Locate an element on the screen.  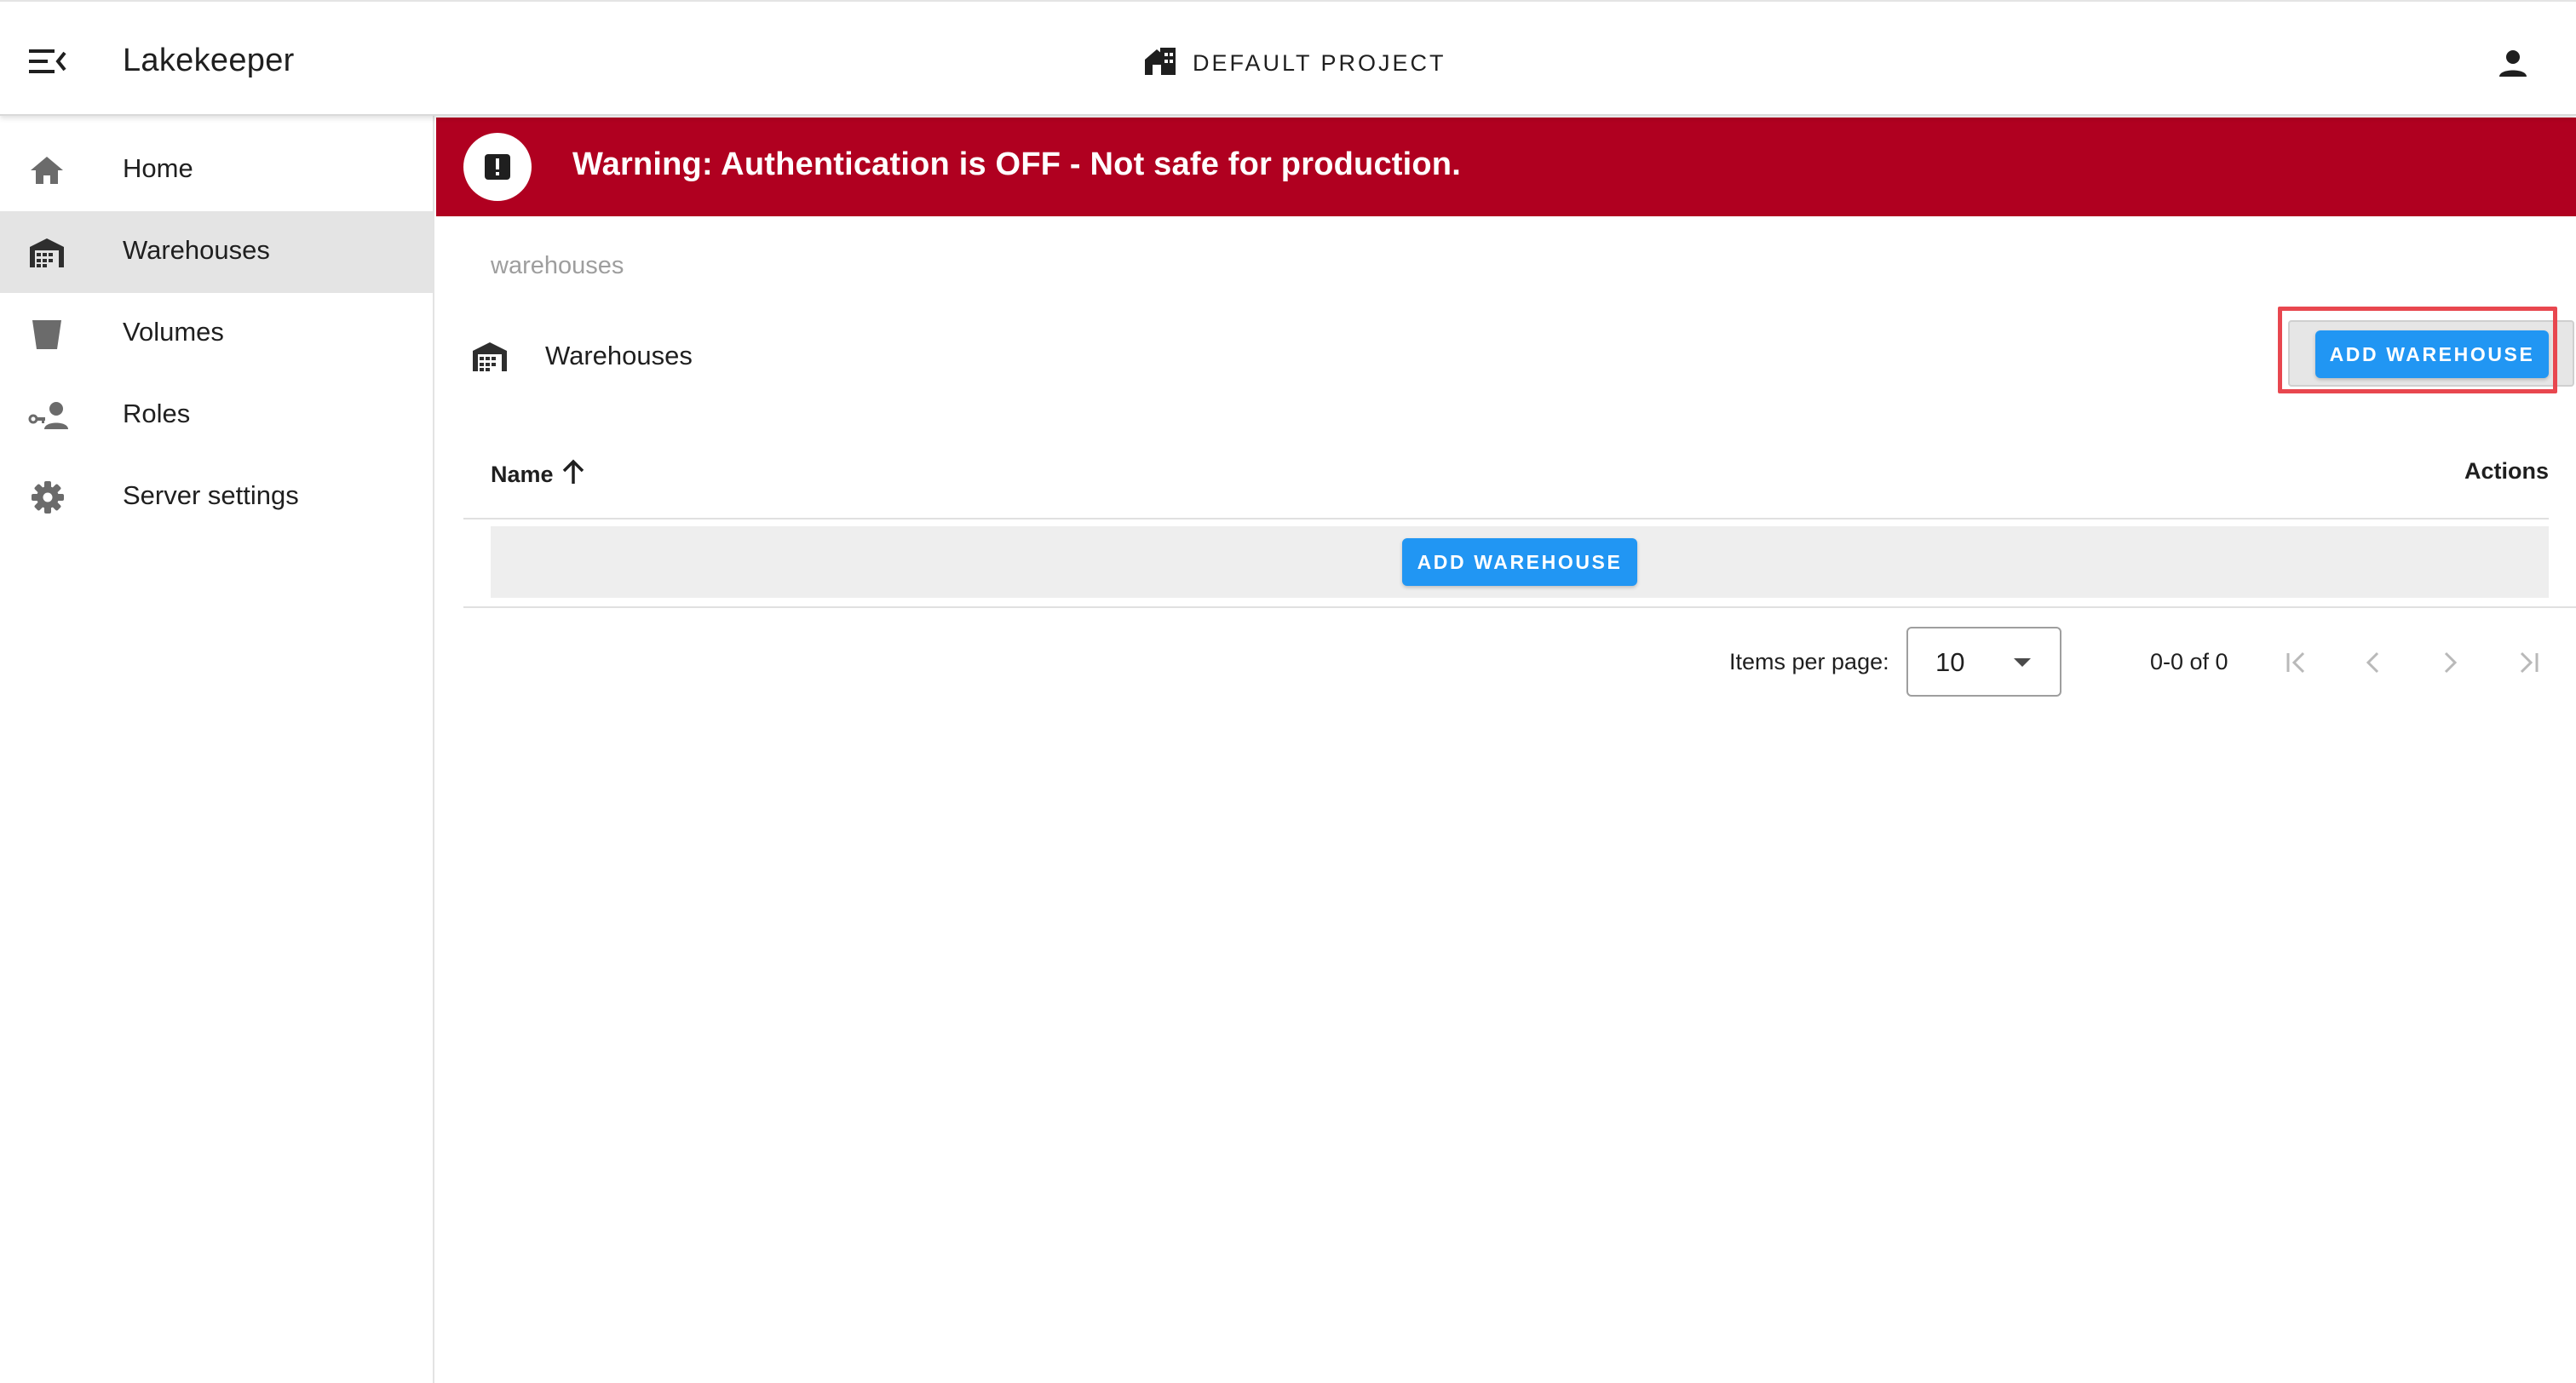
home-icon is located at coordinates (46, 170).